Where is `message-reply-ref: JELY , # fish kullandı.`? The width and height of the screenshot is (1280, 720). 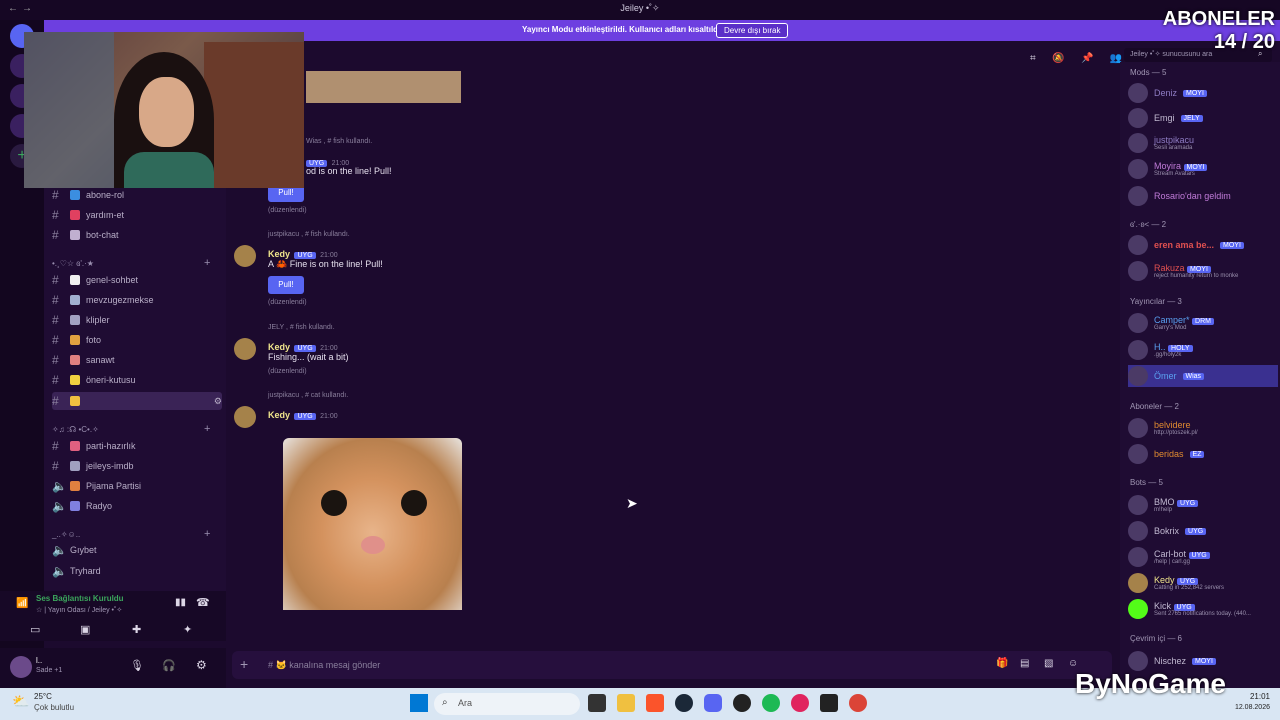 message-reply-ref: JELY , # fish kullandı. is located at coordinates (301, 327).